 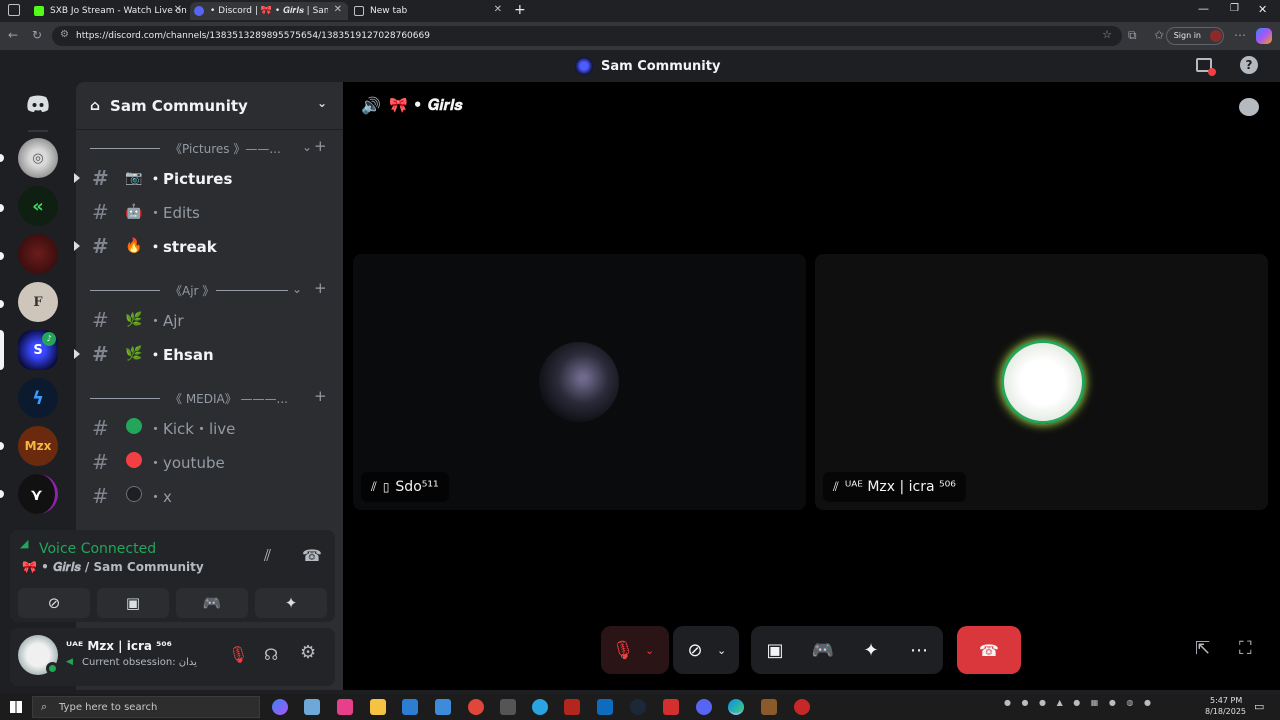 What do you see at coordinates (540, 707) in the screenshot?
I see `telegram-taskbar-icon` at bounding box center [540, 707].